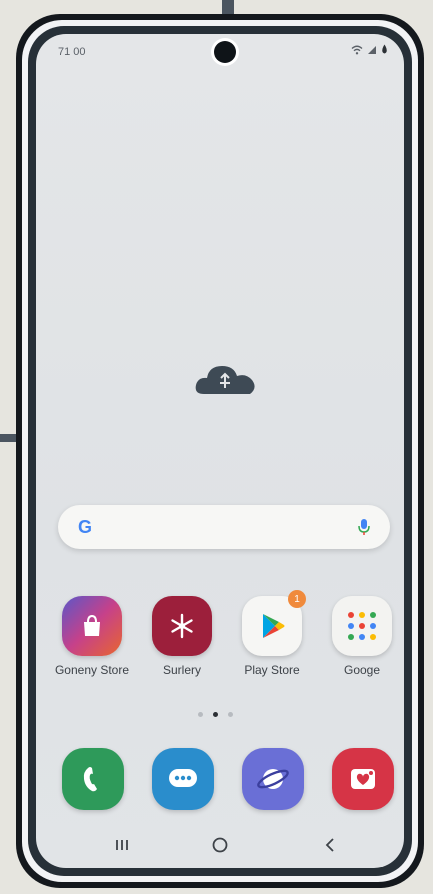 Image resolution: width=433 pixels, height=894 pixels. I want to click on shopping-bag-icon, so click(92, 626).